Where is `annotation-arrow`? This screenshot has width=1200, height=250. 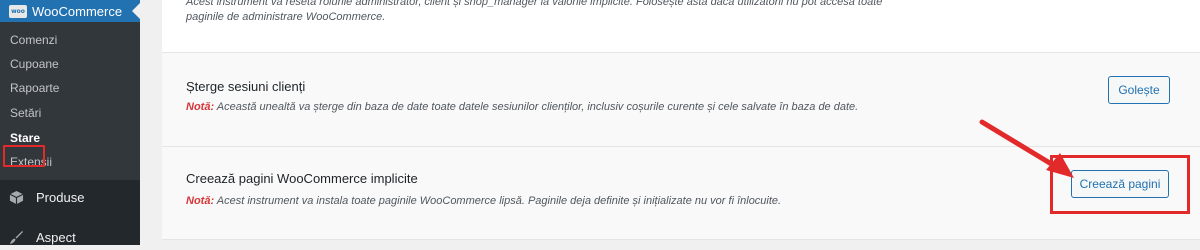
annotation-arrow is located at coordinates (1026, 148).